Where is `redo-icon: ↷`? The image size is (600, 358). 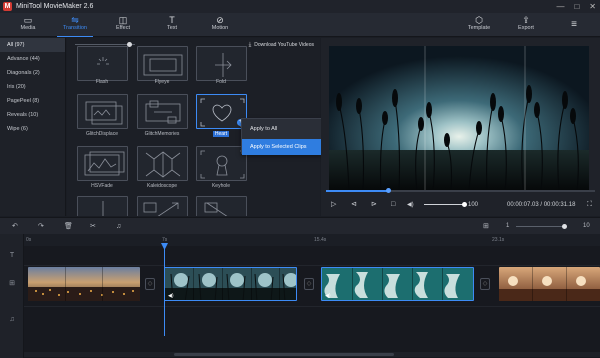 redo-icon: ↷ is located at coordinates (41, 226).